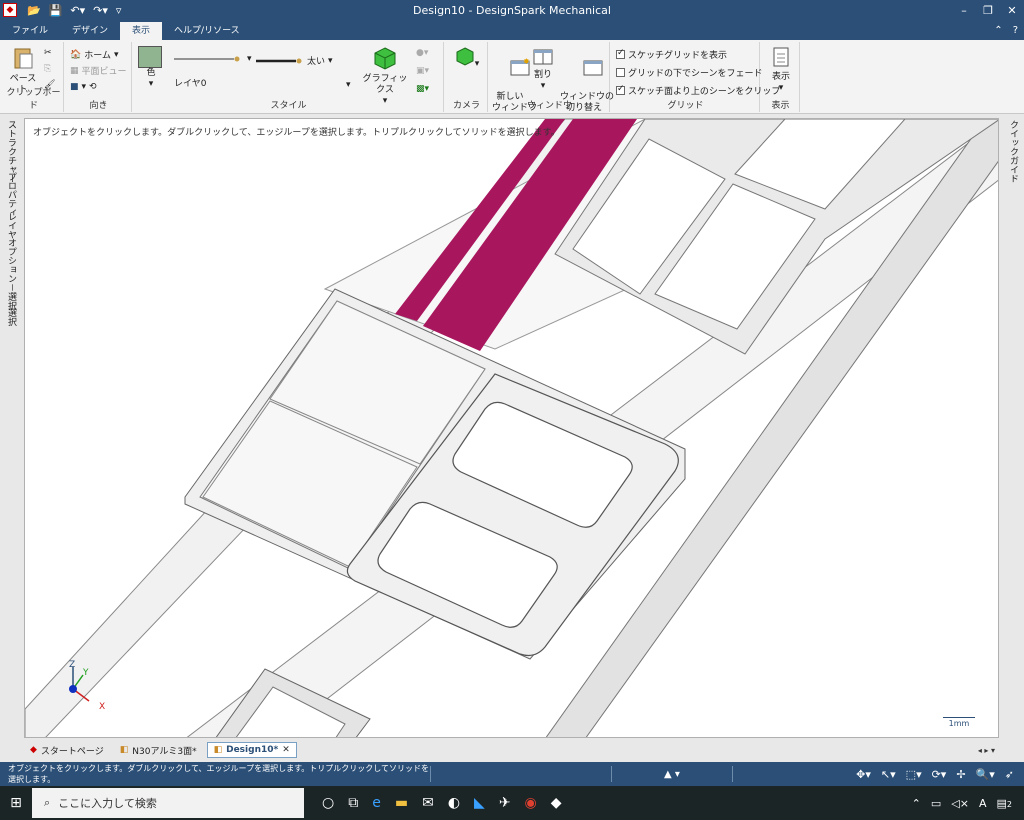 This screenshot has height=820, width=1024. I want to click on notification-count: 2, so click(1009, 804).